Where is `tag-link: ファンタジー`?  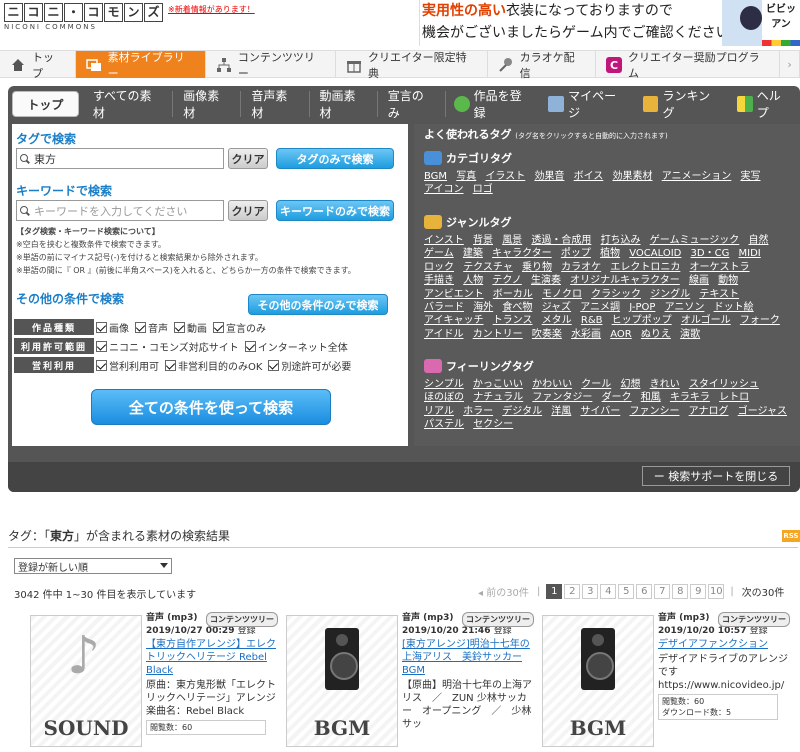 tag-link: ファンタジー is located at coordinates (562, 397).